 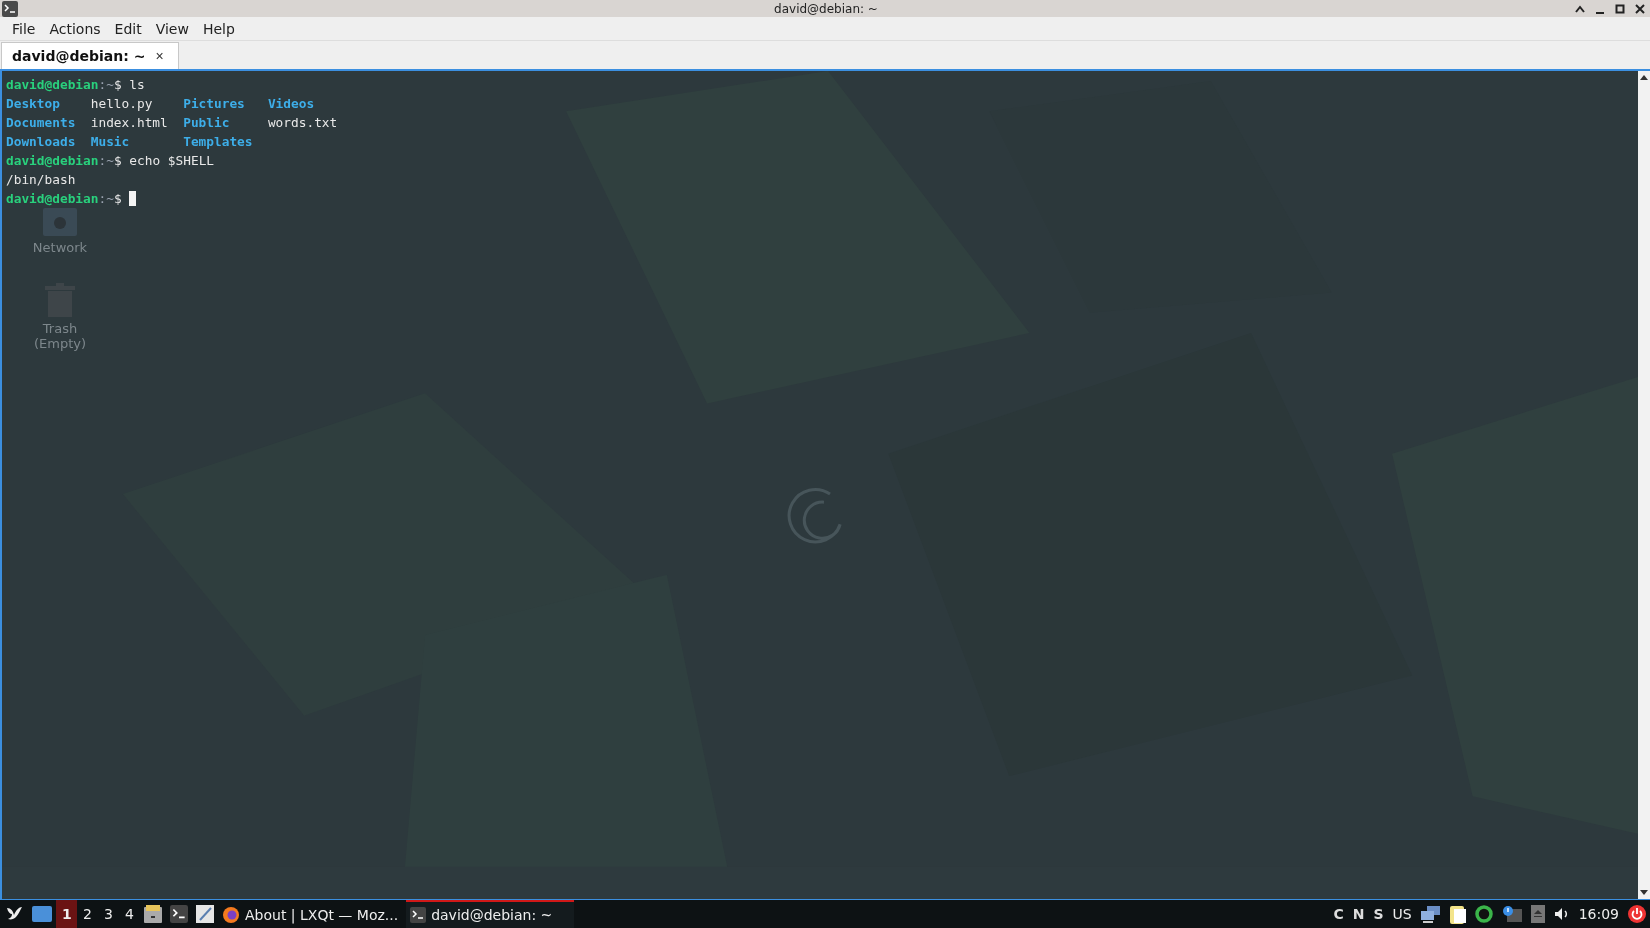 I want to click on menu-item: View, so click(x=172, y=28).